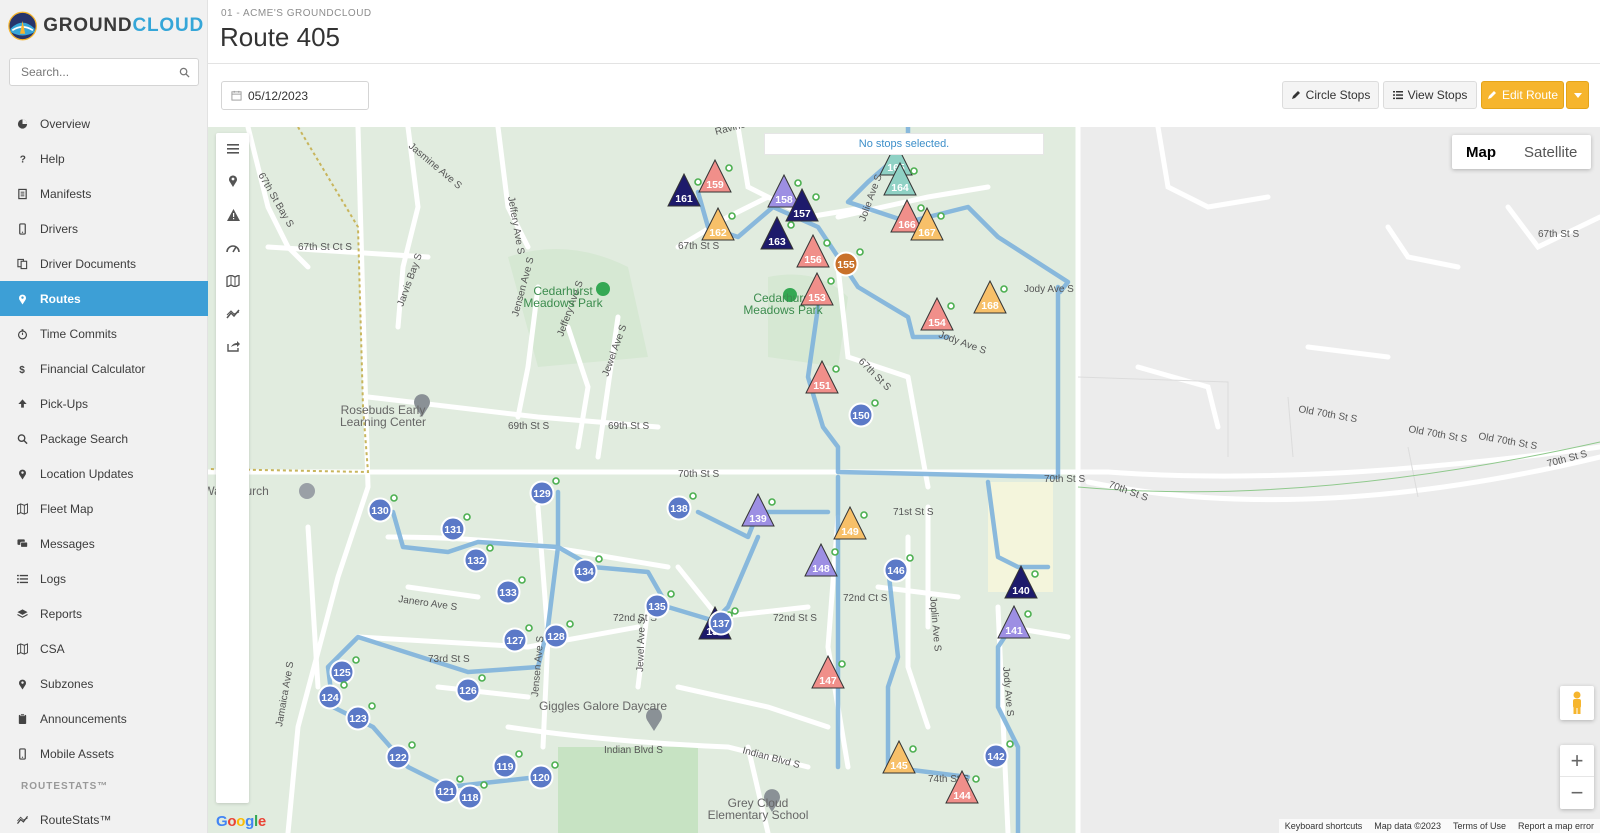 The image size is (1600, 833). I want to click on sidebar-item-reports: Reports, so click(104, 613).